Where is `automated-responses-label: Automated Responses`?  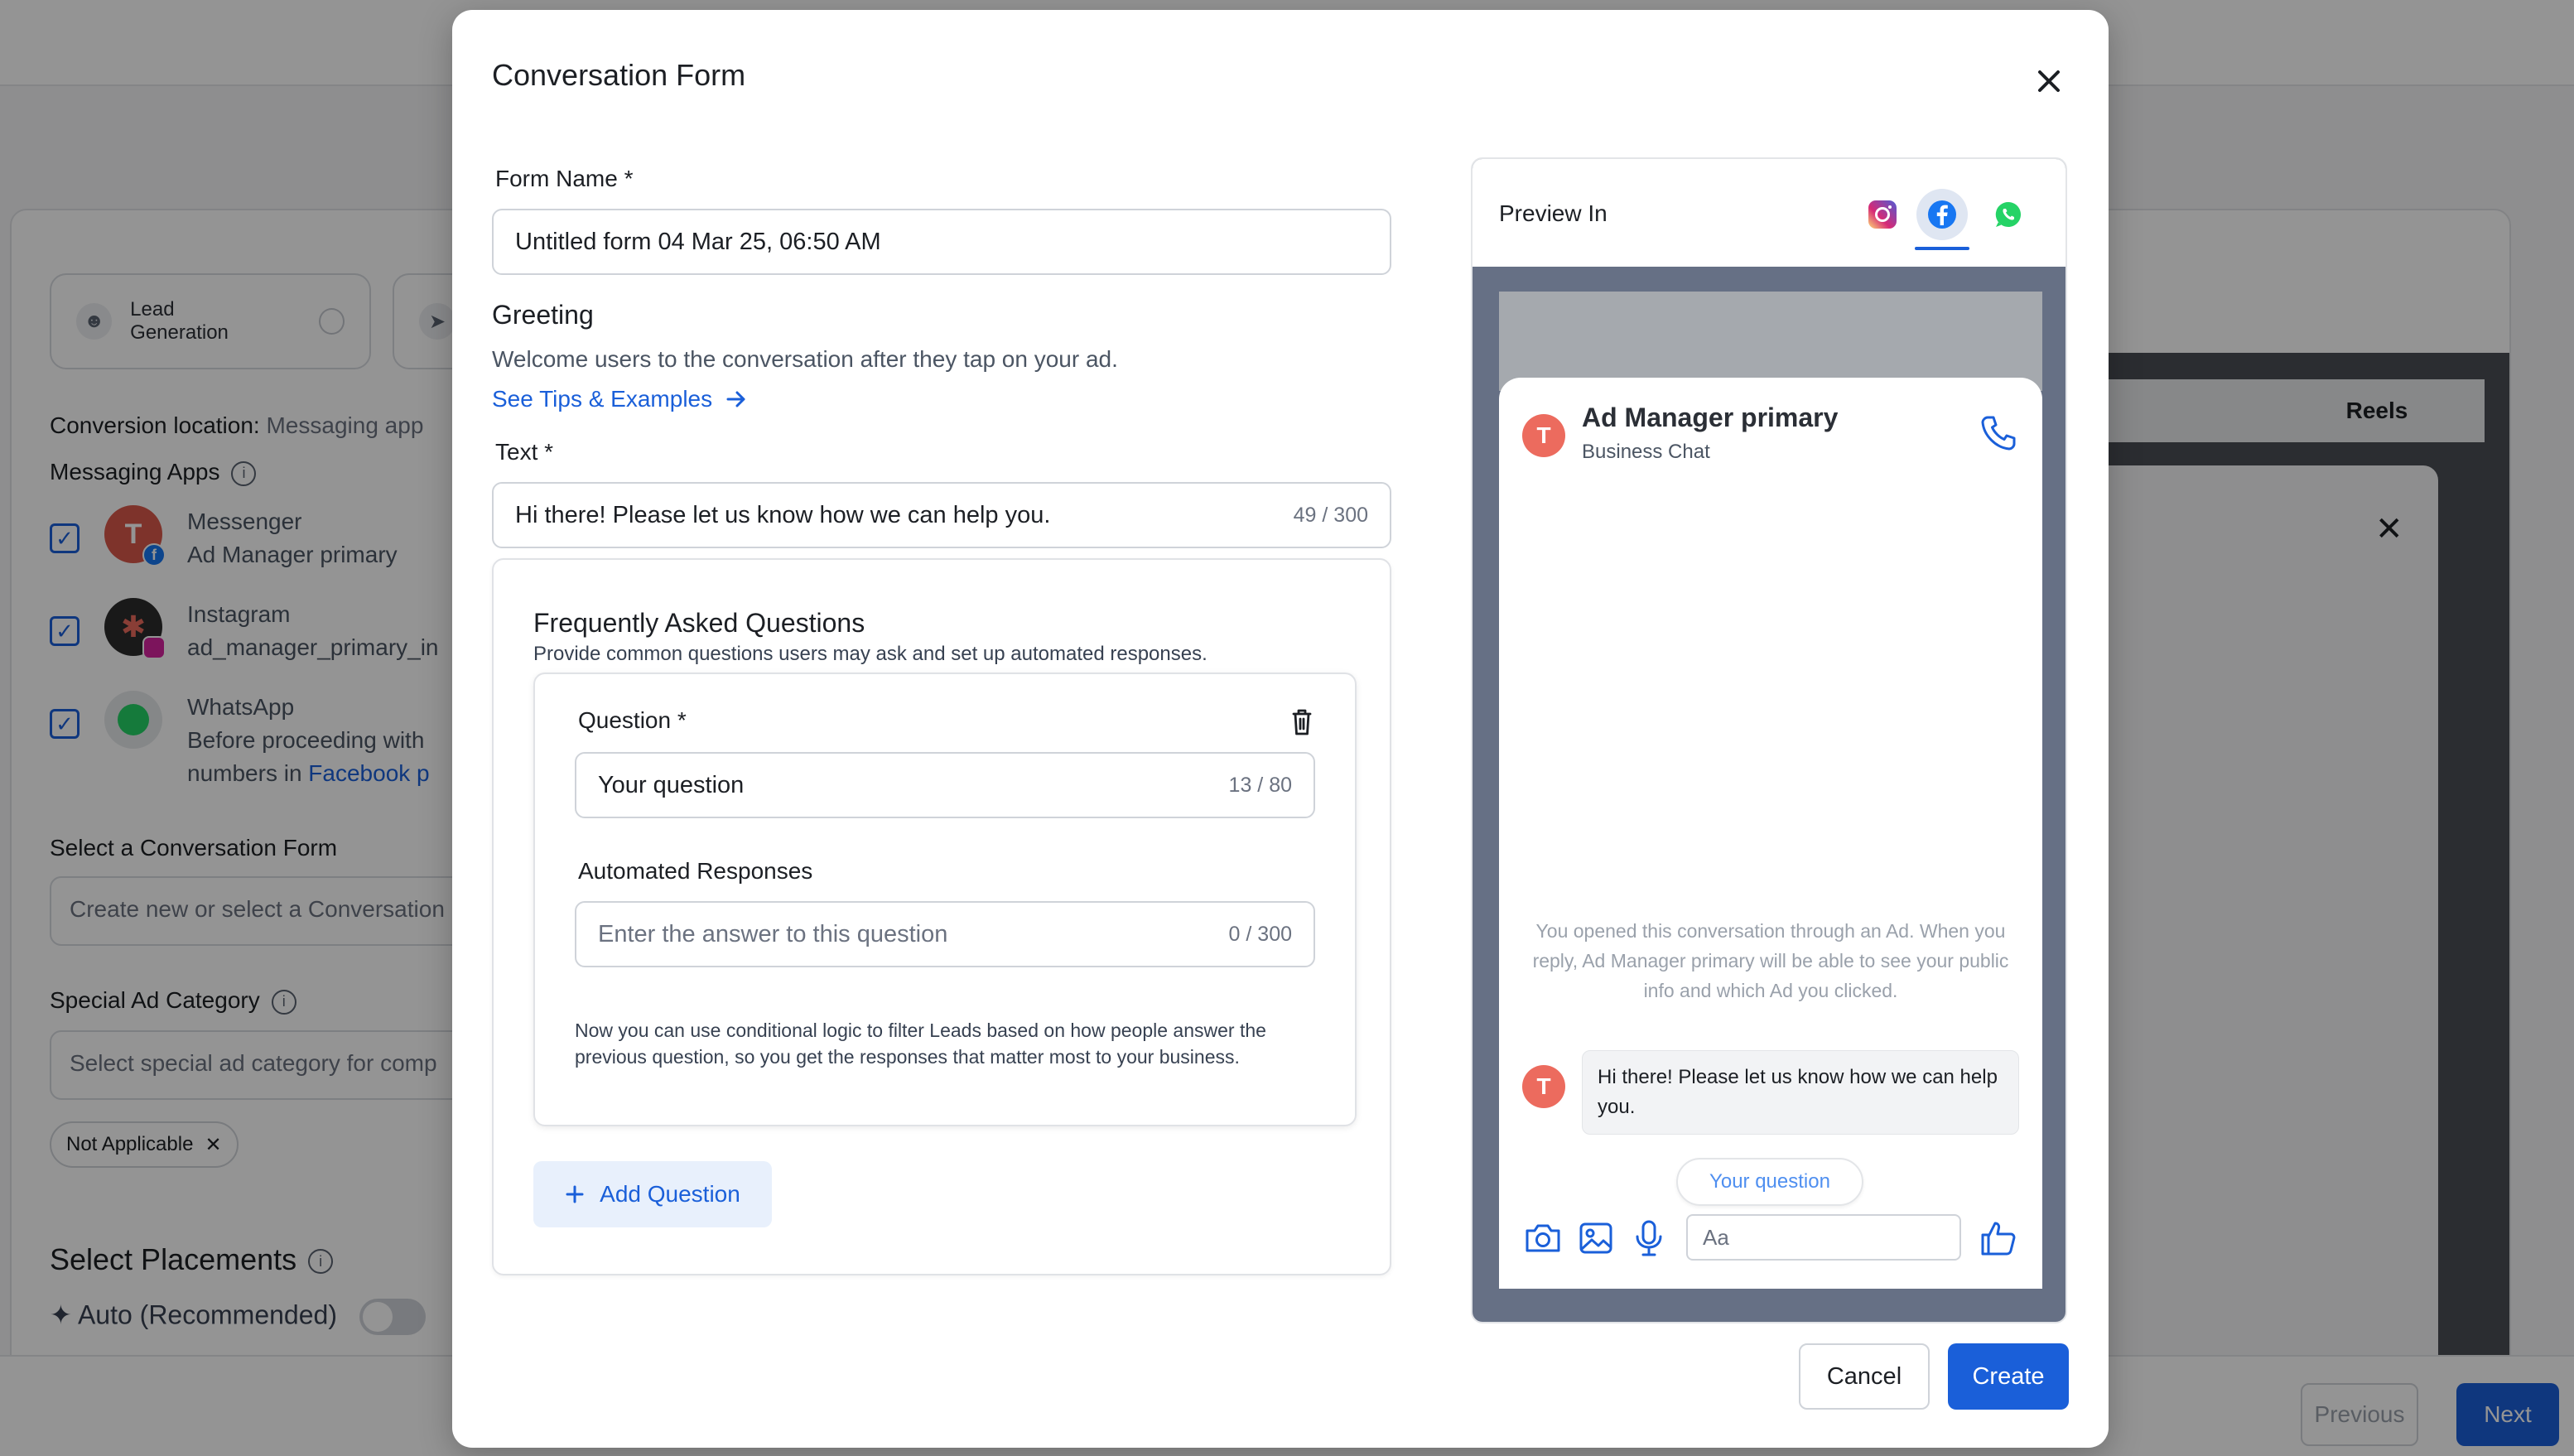 automated-responses-label: Automated Responses is located at coordinates (695, 871).